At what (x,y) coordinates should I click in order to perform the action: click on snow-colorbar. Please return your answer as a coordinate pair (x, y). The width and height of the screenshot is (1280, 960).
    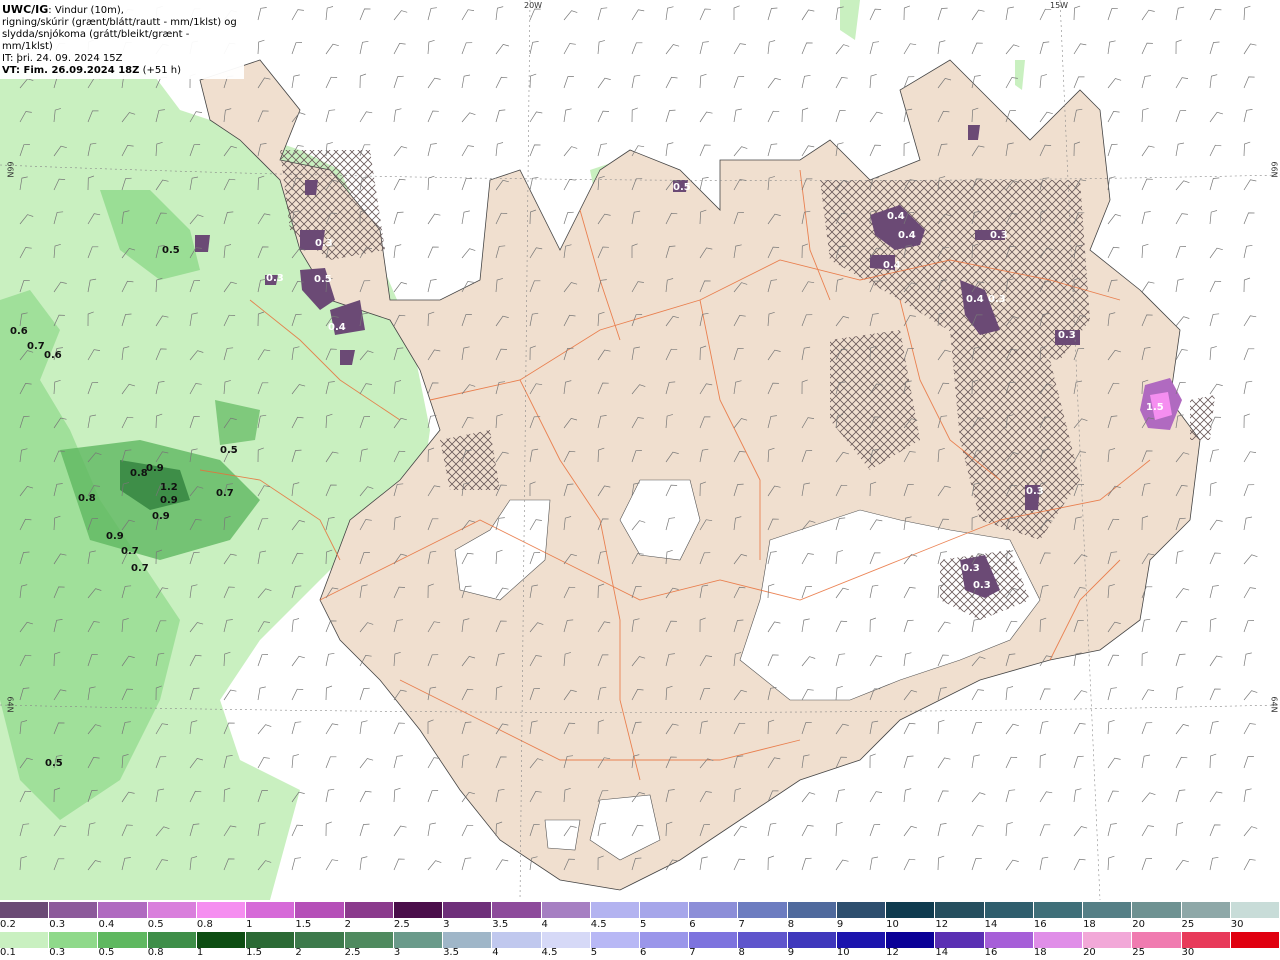
    Looking at the image, I should click on (640, 910).